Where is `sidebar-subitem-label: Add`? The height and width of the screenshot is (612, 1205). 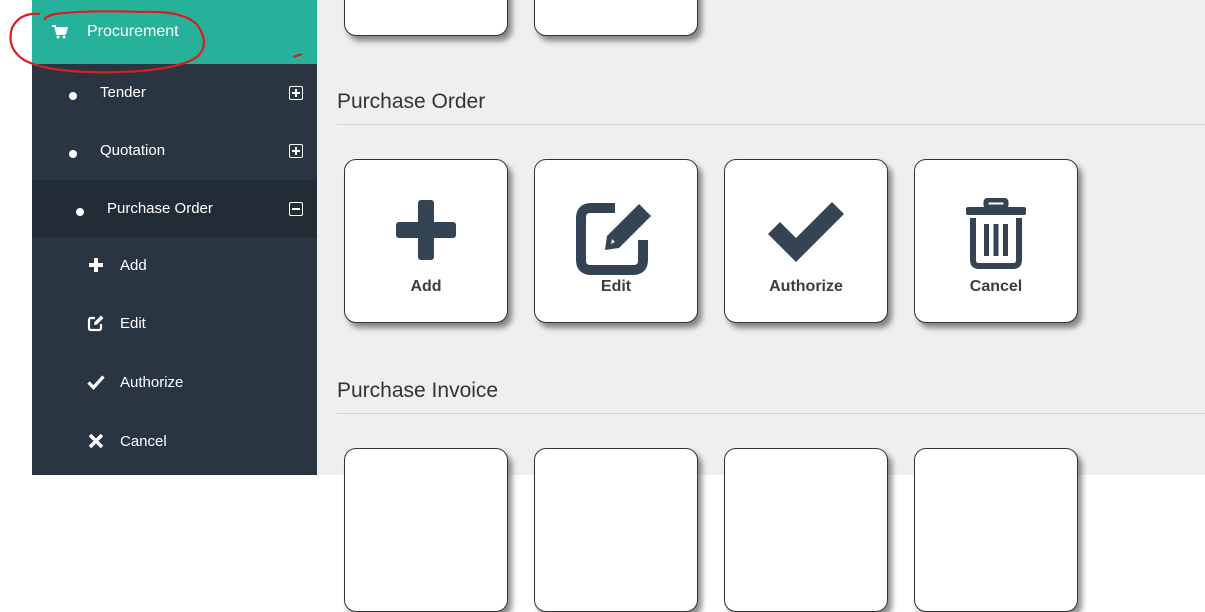 sidebar-subitem-label: Add is located at coordinates (133, 265).